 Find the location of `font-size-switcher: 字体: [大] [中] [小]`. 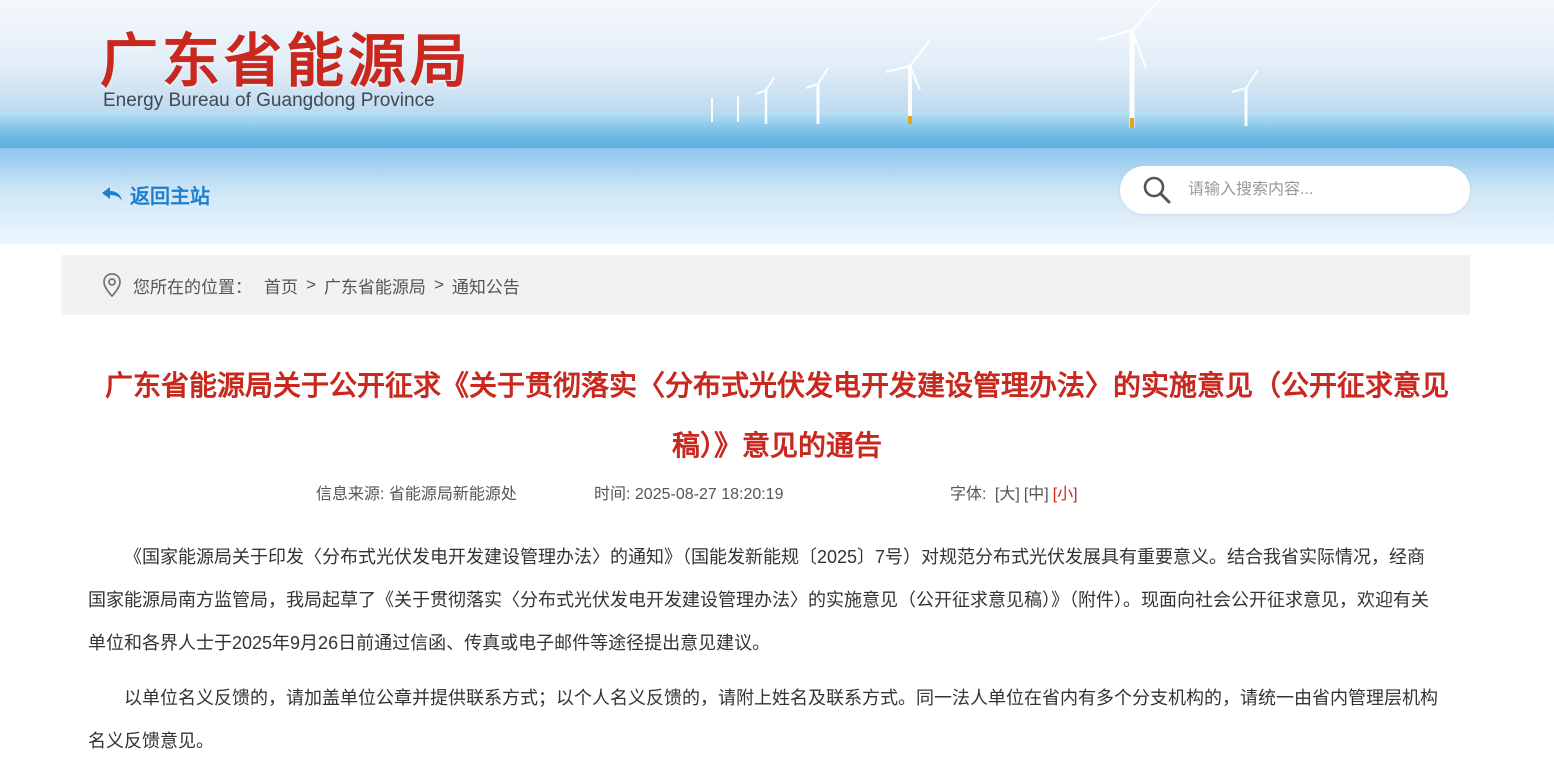

font-size-switcher: 字体: [大] [中] [小] is located at coordinates (1014, 492).